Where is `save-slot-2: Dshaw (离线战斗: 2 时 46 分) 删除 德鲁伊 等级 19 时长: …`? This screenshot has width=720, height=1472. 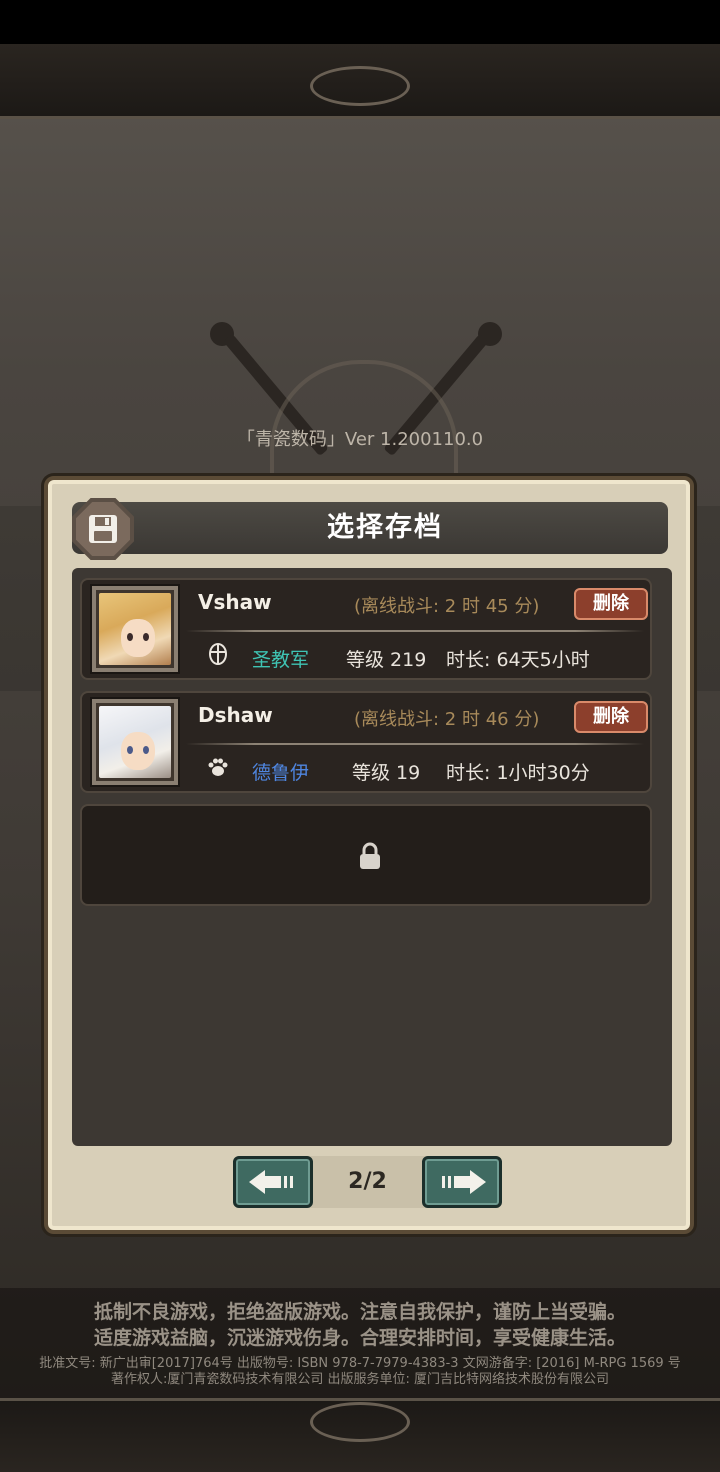 save-slot-2: Dshaw (离线战斗: 2 时 46 分) 删除 德鲁伊 等级 19 时长: … is located at coordinates (366, 742).